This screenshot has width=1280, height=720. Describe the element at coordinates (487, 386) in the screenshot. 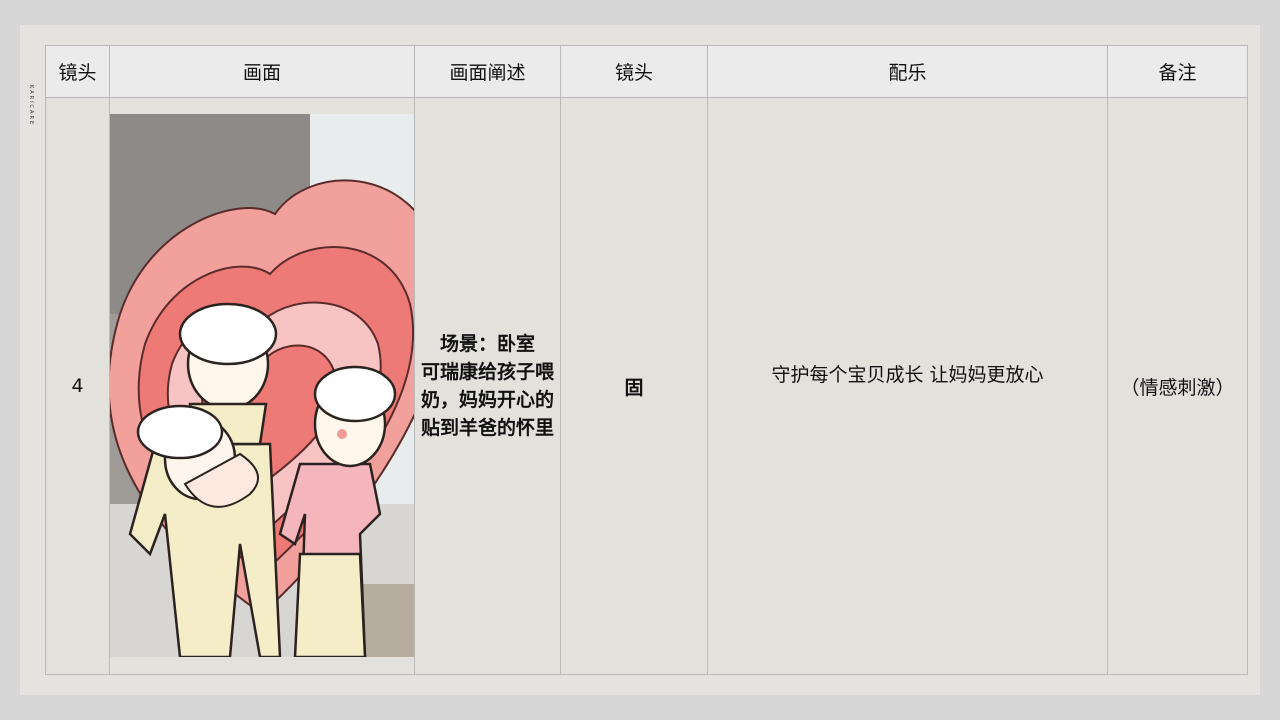

I see `cell-frame-desc: 场景：卧室 可瑞康给孩子喂 奶，妈妈开心的 贴到羊爸的怀里` at that location.